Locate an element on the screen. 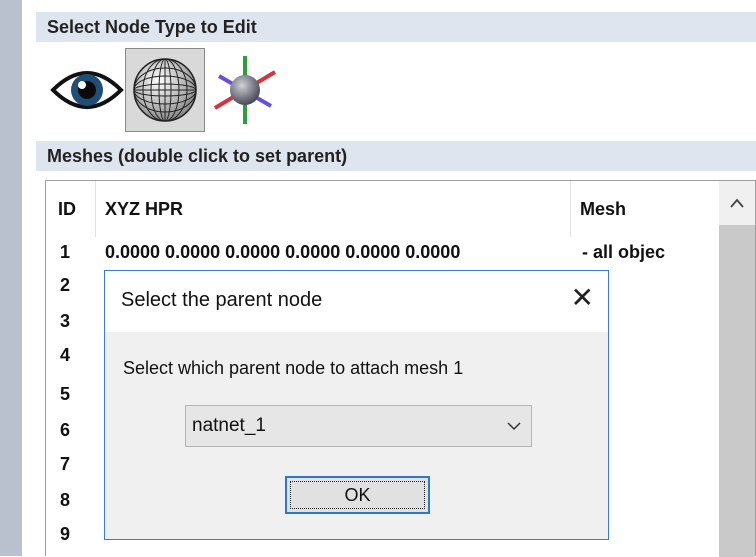 The image size is (756, 557). eye-tool-button is located at coordinates (87, 90).